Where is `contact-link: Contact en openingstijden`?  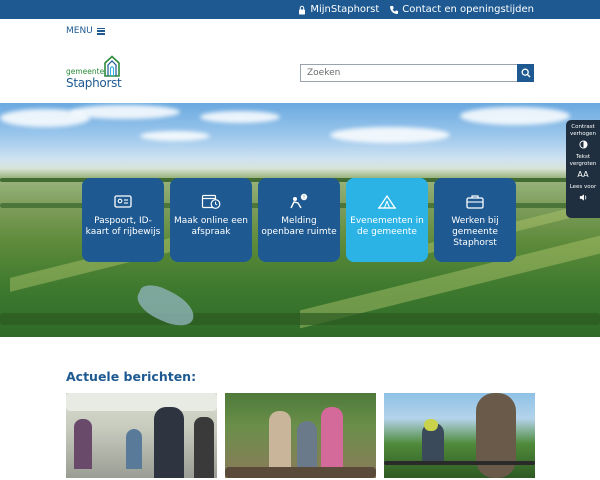
contact-link: Contact en openingstijden is located at coordinates (461, 9).